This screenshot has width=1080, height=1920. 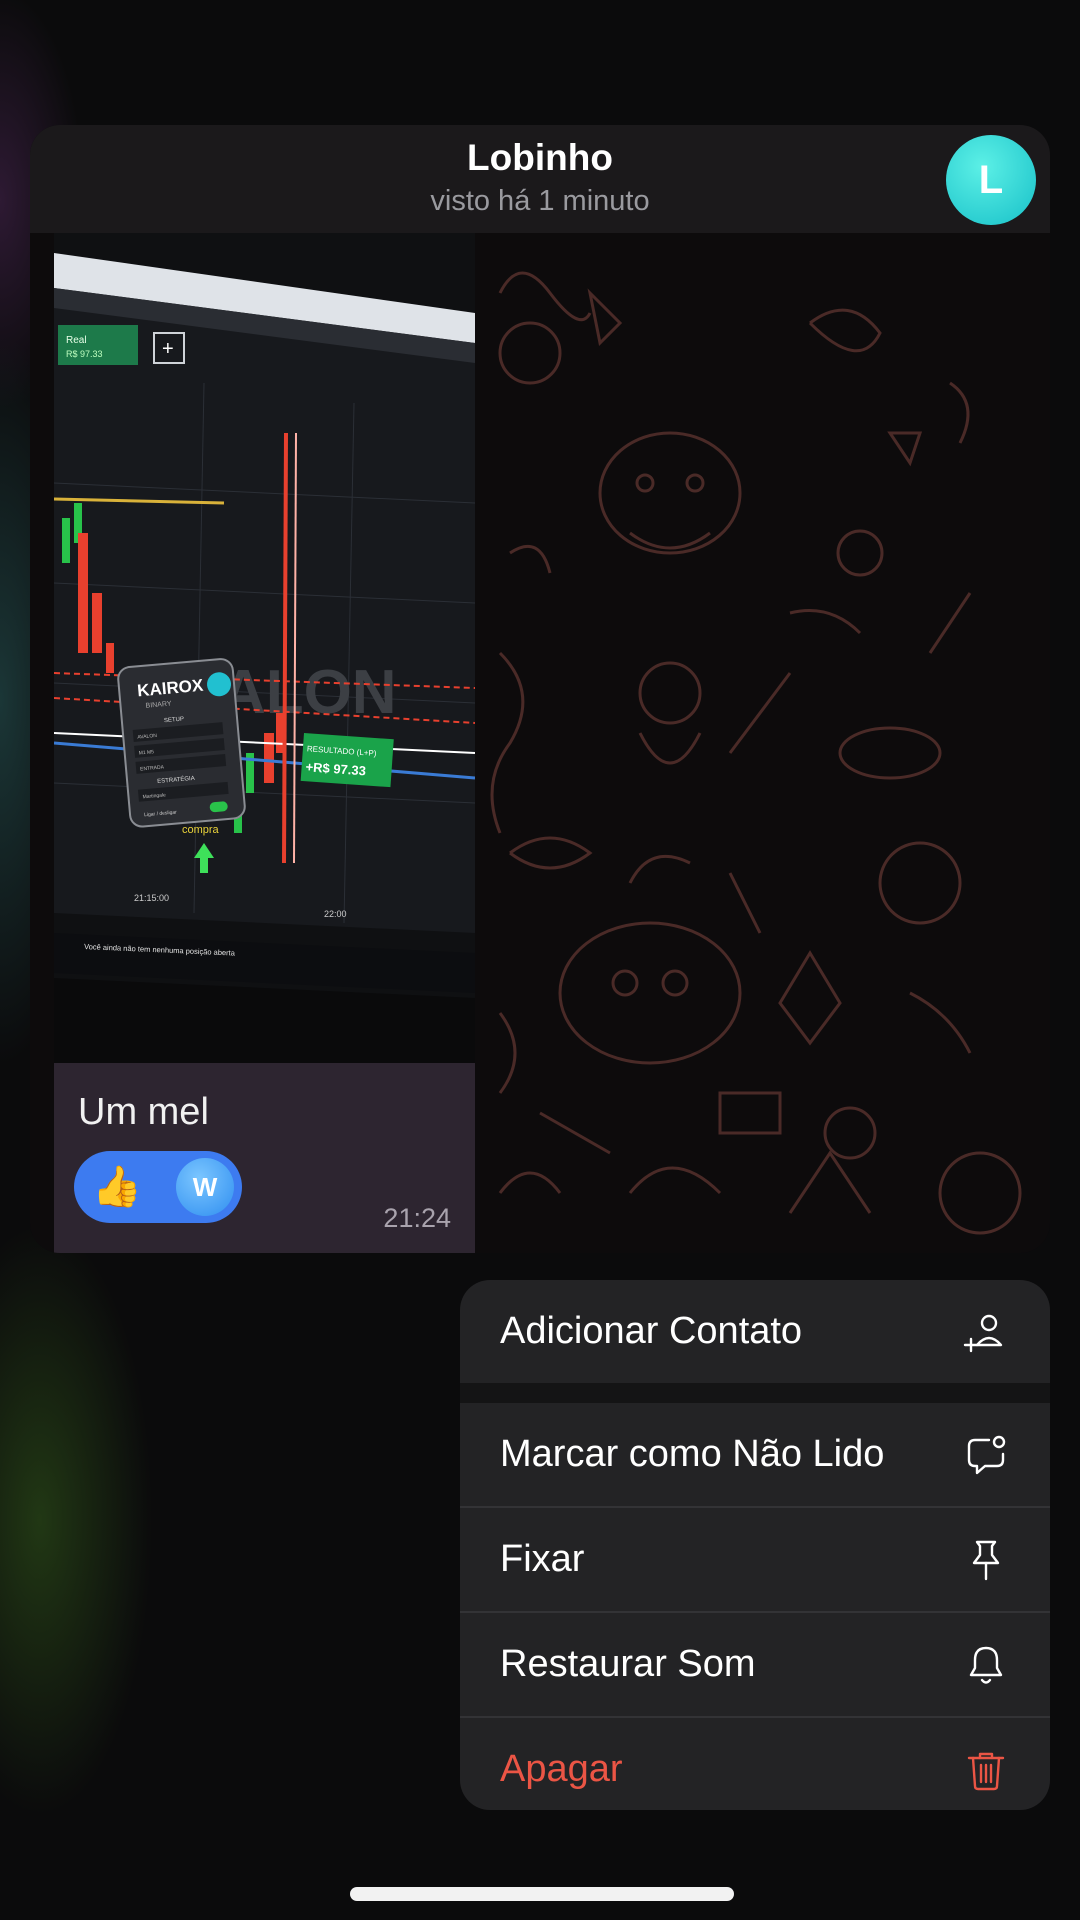 What do you see at coordinates (143, 1112) in the screenshot?
I see `message-text: Um mel` at bounding box center [143, 1112].